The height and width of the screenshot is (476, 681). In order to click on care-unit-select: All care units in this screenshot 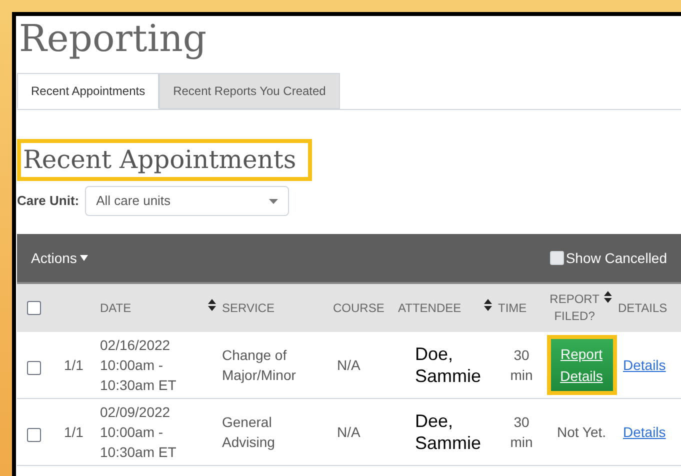, I will do `click(187, 201)`.